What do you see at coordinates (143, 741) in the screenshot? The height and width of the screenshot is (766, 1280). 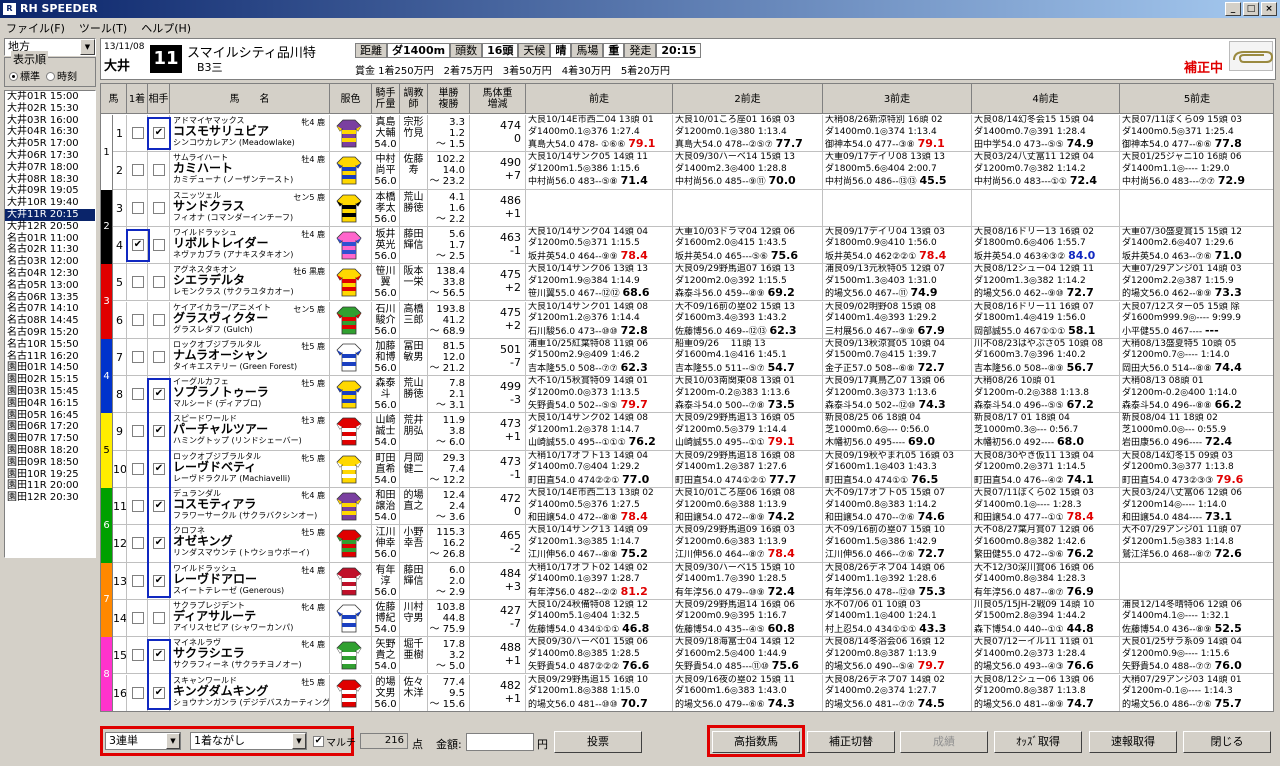 I see `bet-type-select: 3連単 ▼` at bounding box center [143, 741].